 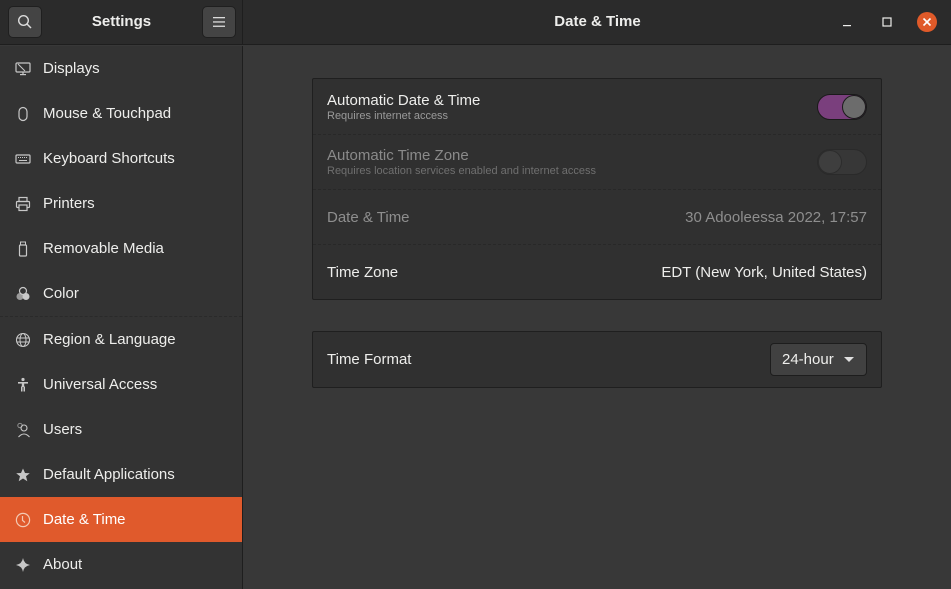 What do you see at coordinates (100, 384) in the screenshot?
I see `sidebar-item-label: Universal Access` at bounding box center [100, 384].